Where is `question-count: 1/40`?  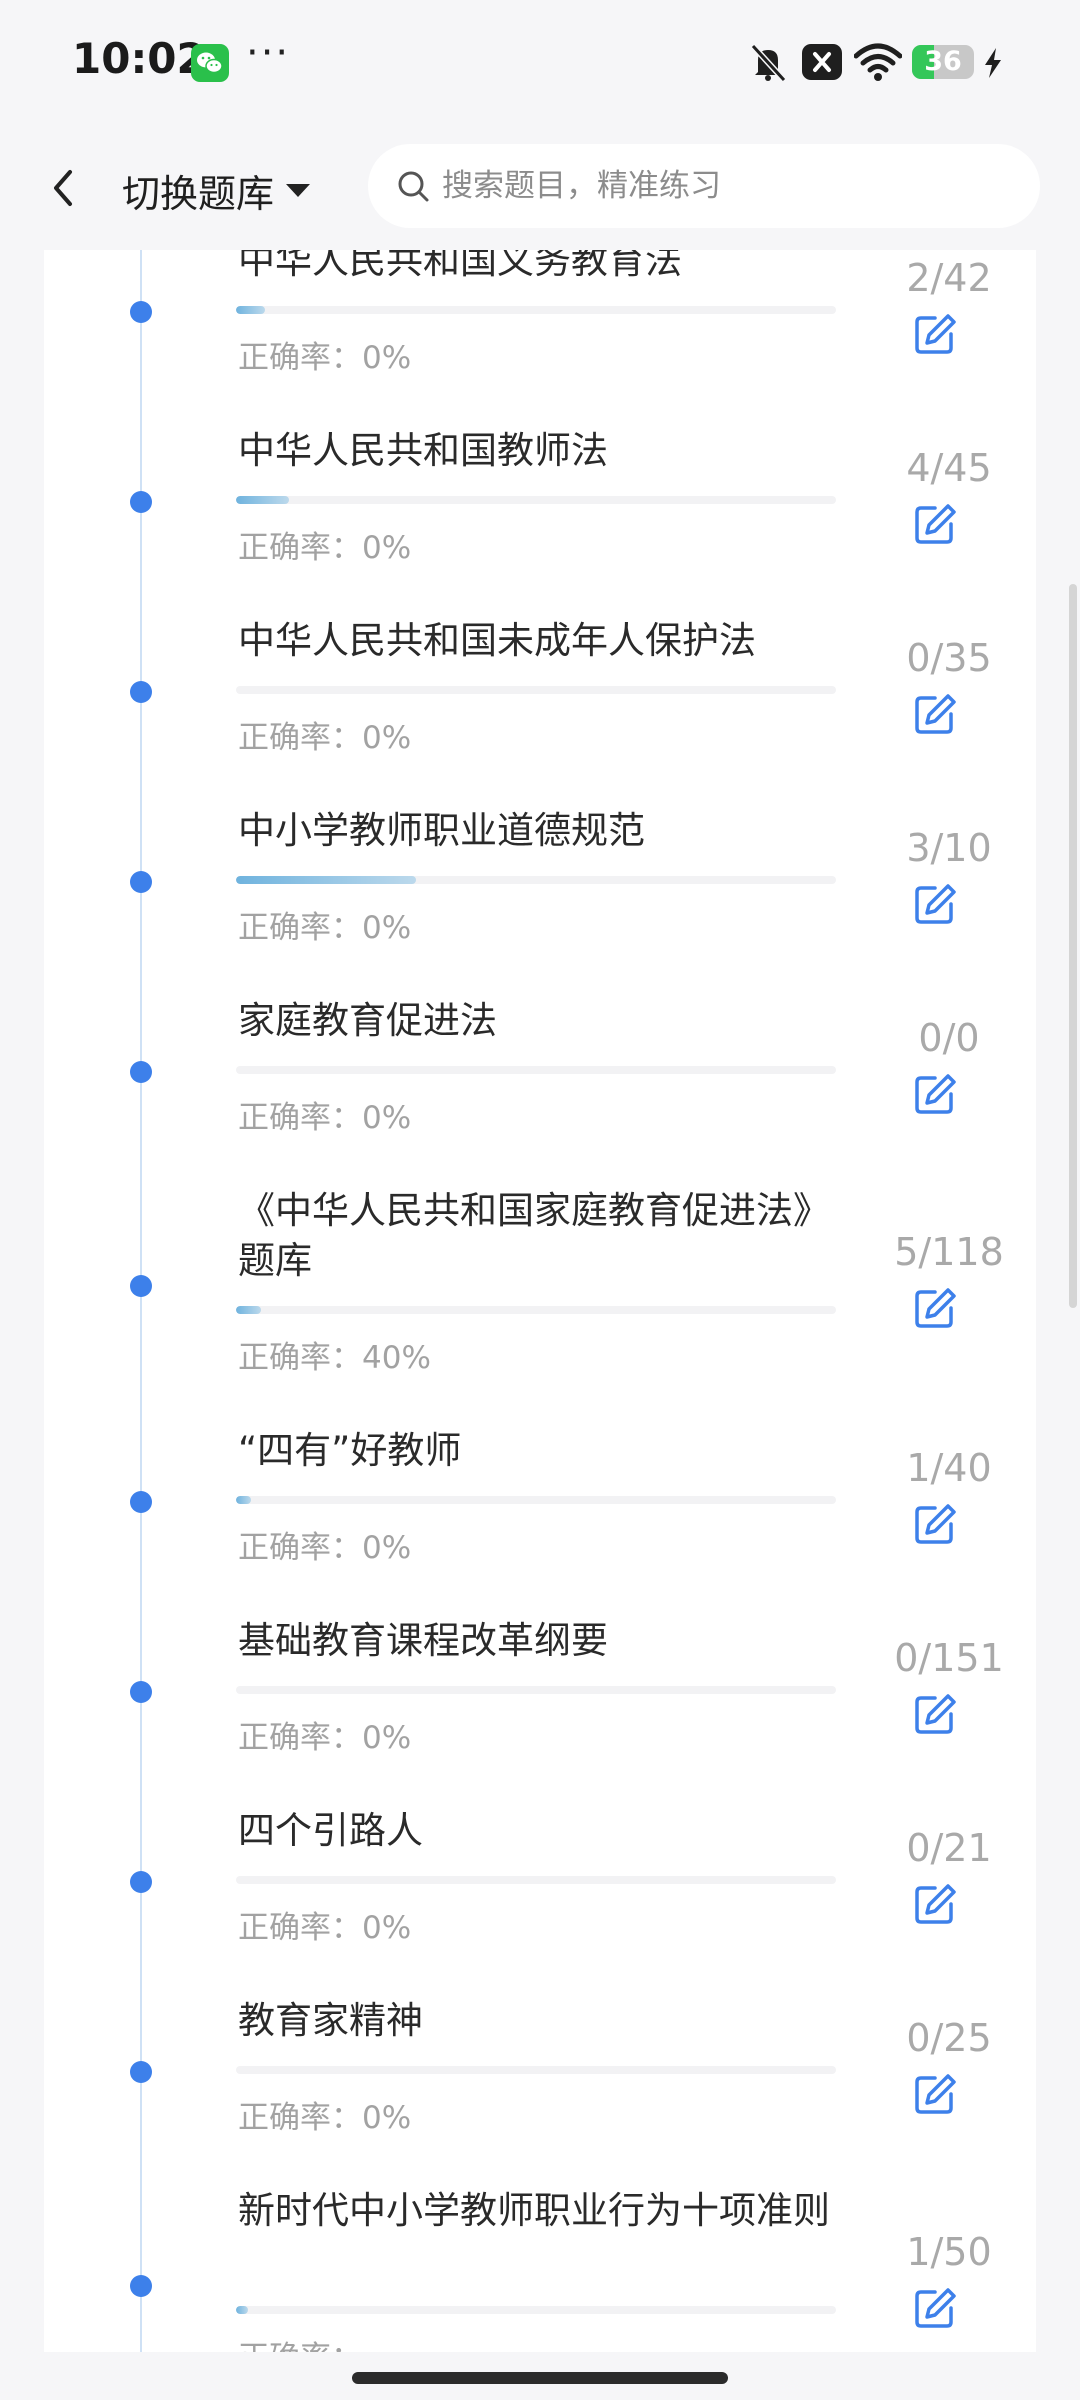 question-count: 1/40 is located at coordinates (949, 1468).